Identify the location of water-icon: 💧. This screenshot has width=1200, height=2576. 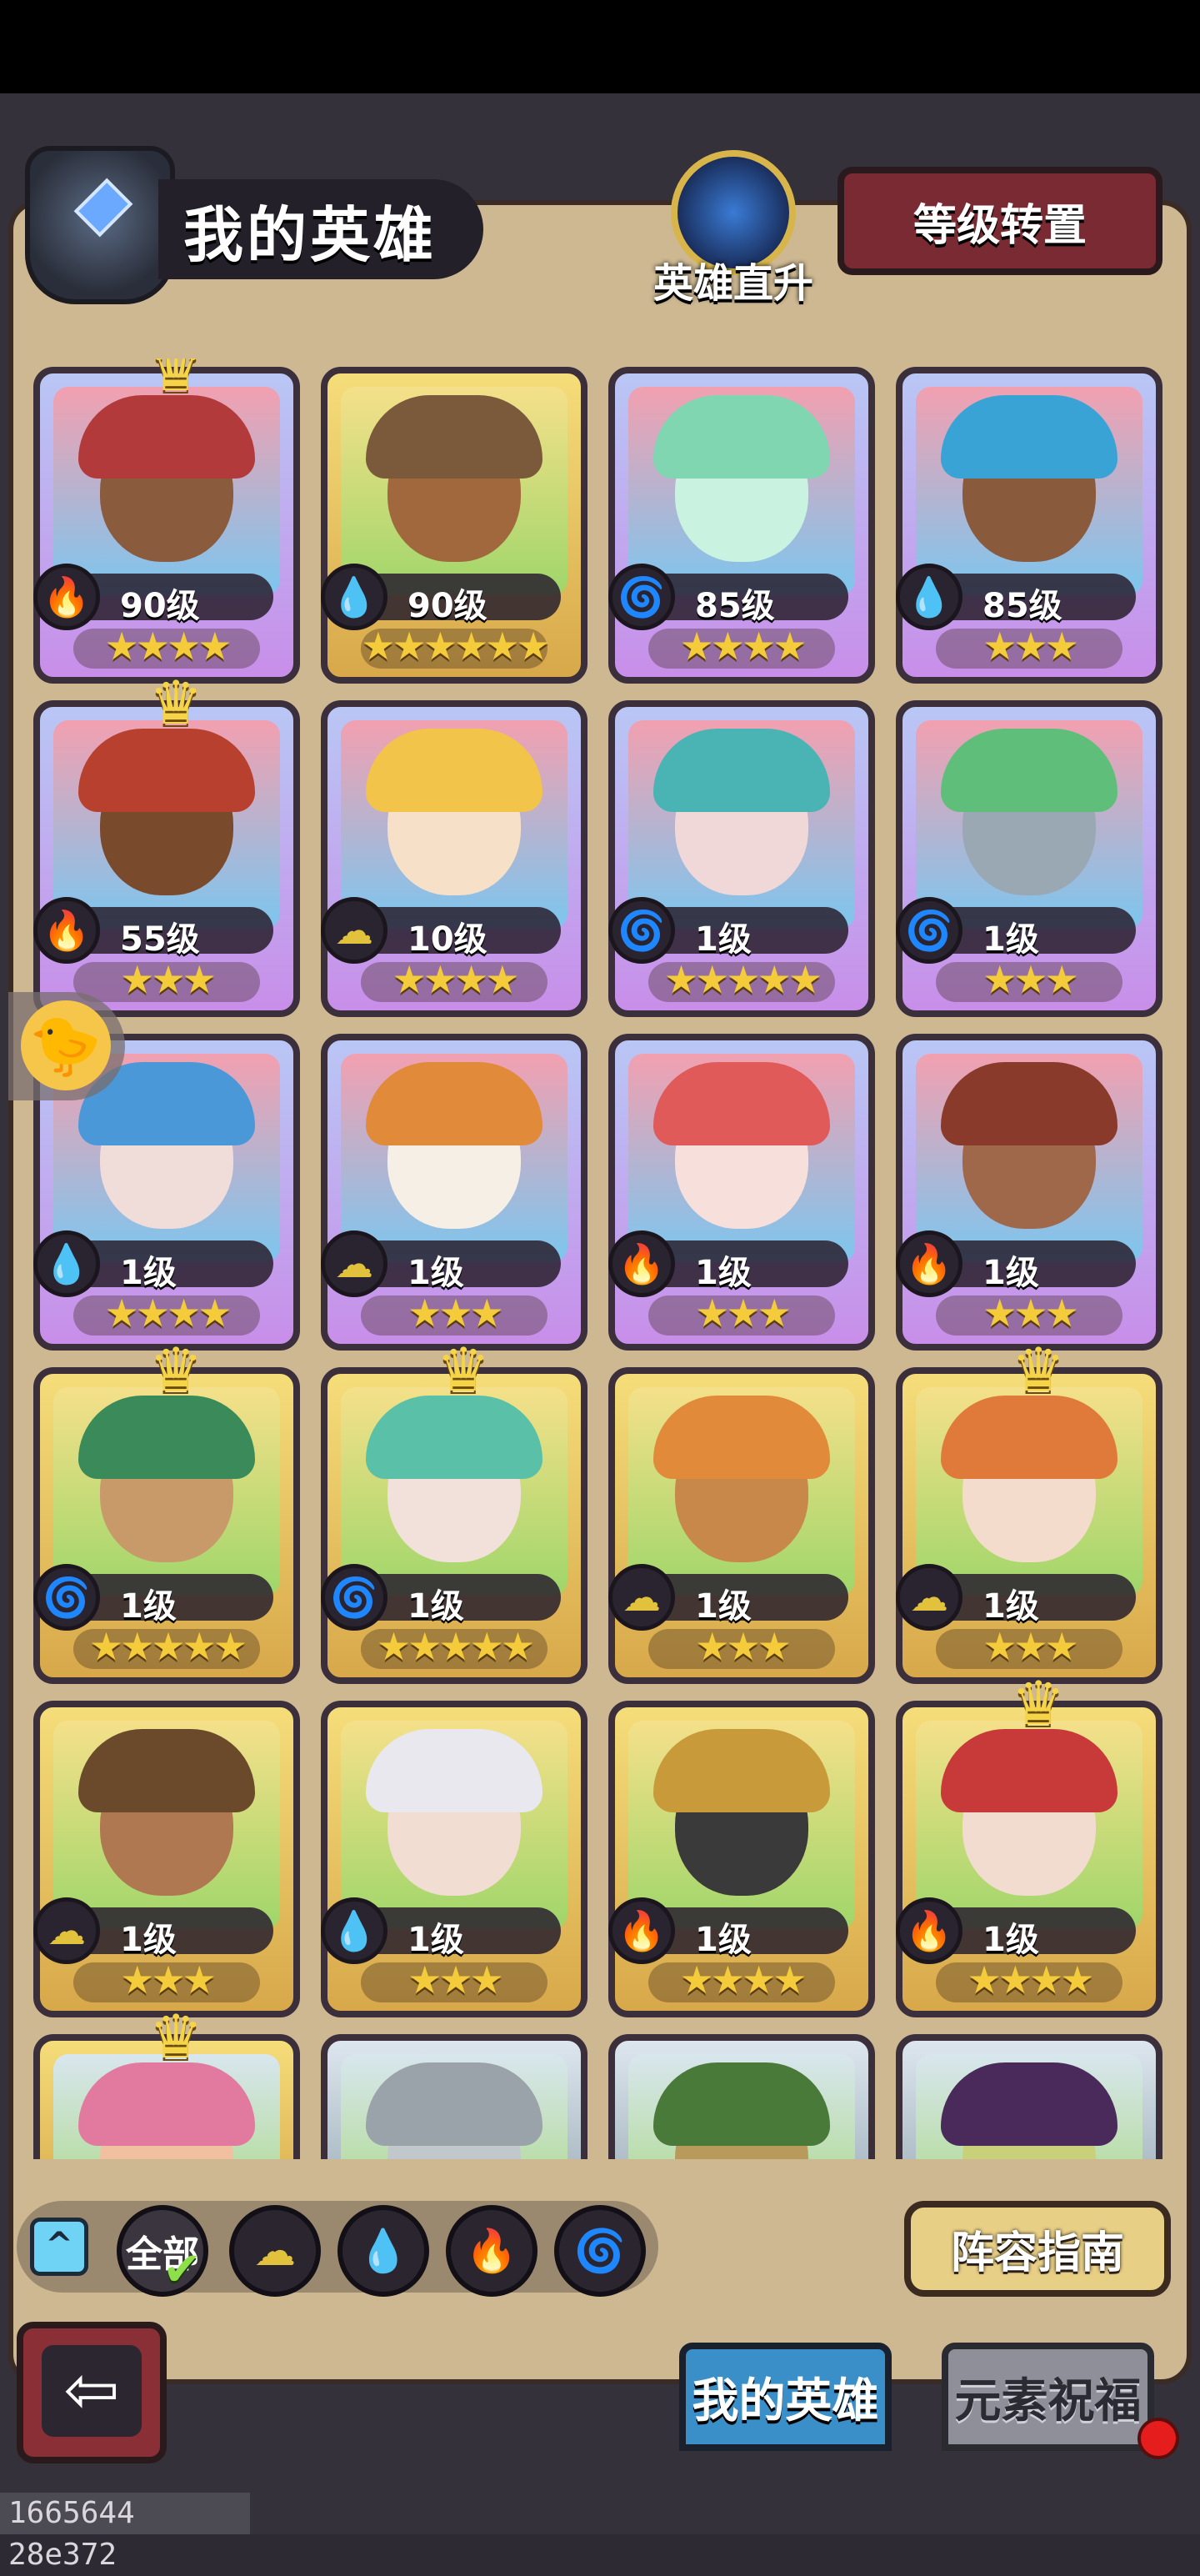
(383, 2250).